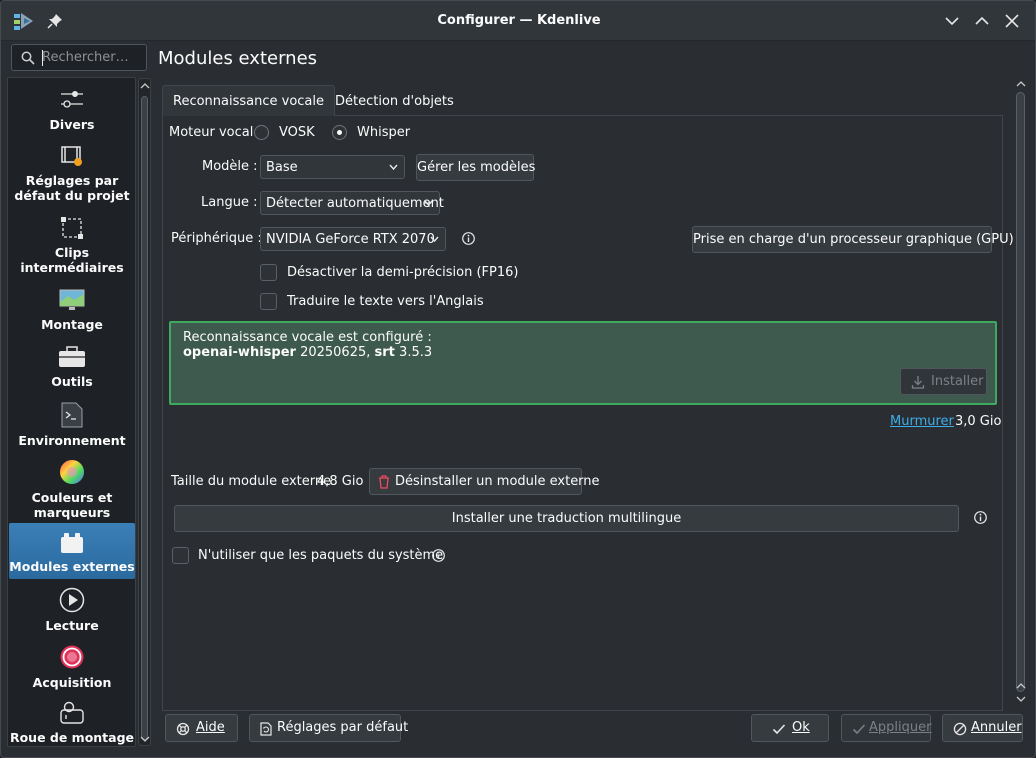 Image resolution: width=1036 pixels, height=758 pixels. I want to click on sidebar-item-plugins: Modules externes, so click(72, 551).